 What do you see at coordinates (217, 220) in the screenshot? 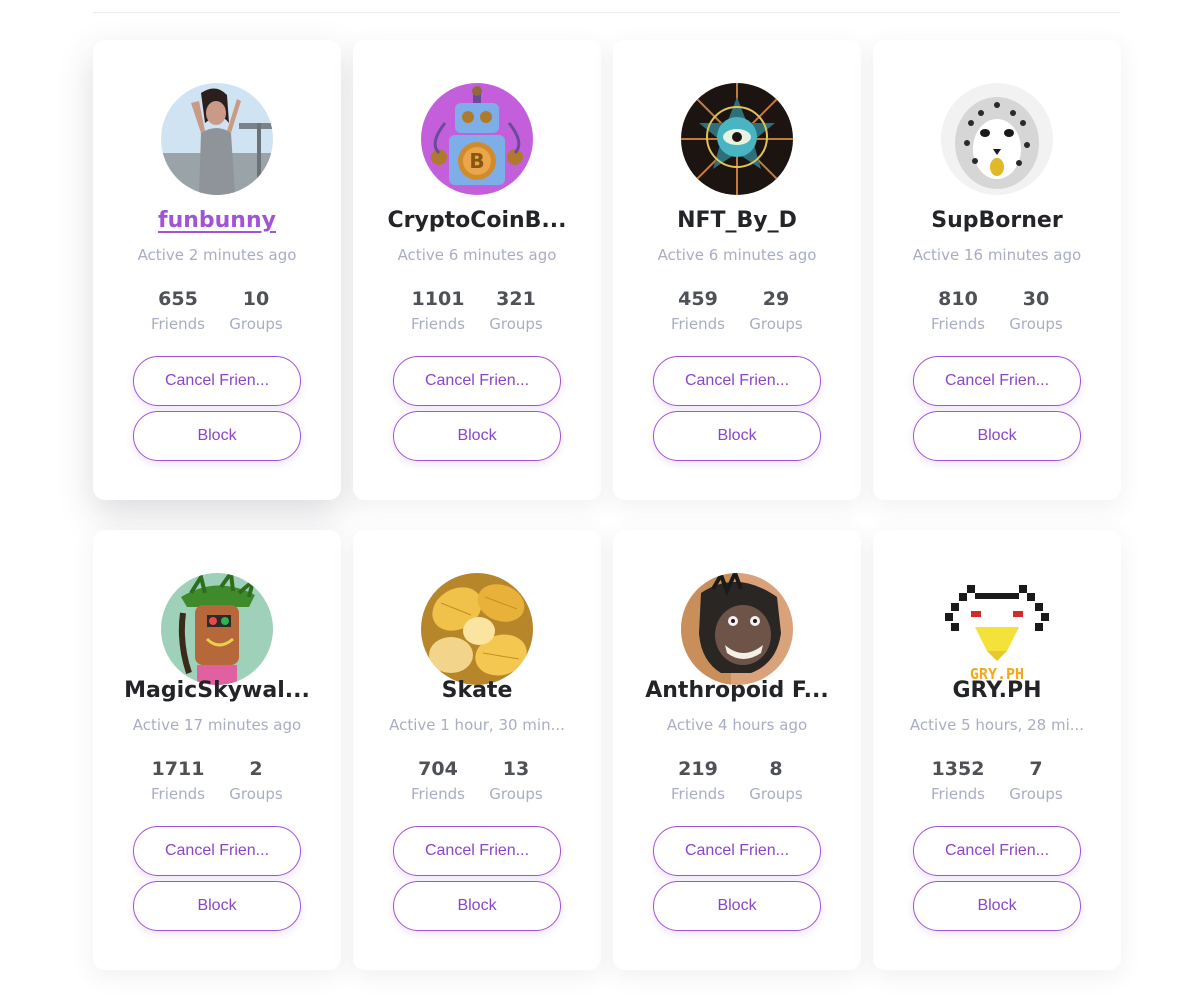
I see `member-name: funbunny` at bounding box center [217, 220].